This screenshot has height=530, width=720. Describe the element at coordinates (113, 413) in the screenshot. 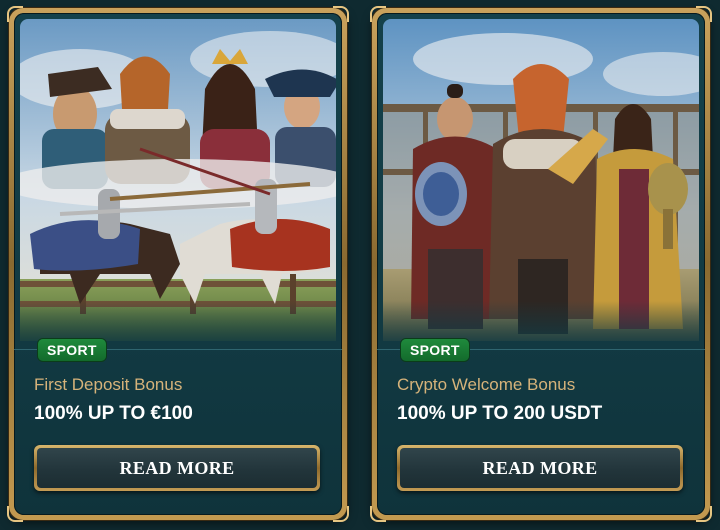

I see `bonus-offer: 100% UP TO €100` at that location.